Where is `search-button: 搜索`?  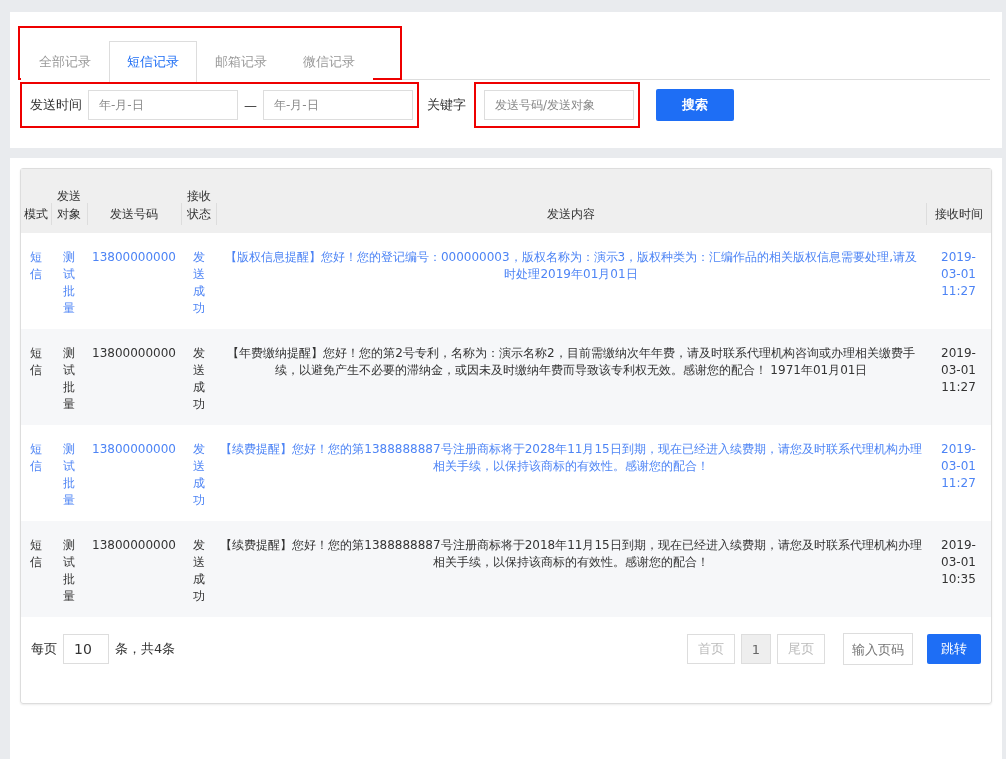
search-button: 搜索 is located at coordinates (695, 105).